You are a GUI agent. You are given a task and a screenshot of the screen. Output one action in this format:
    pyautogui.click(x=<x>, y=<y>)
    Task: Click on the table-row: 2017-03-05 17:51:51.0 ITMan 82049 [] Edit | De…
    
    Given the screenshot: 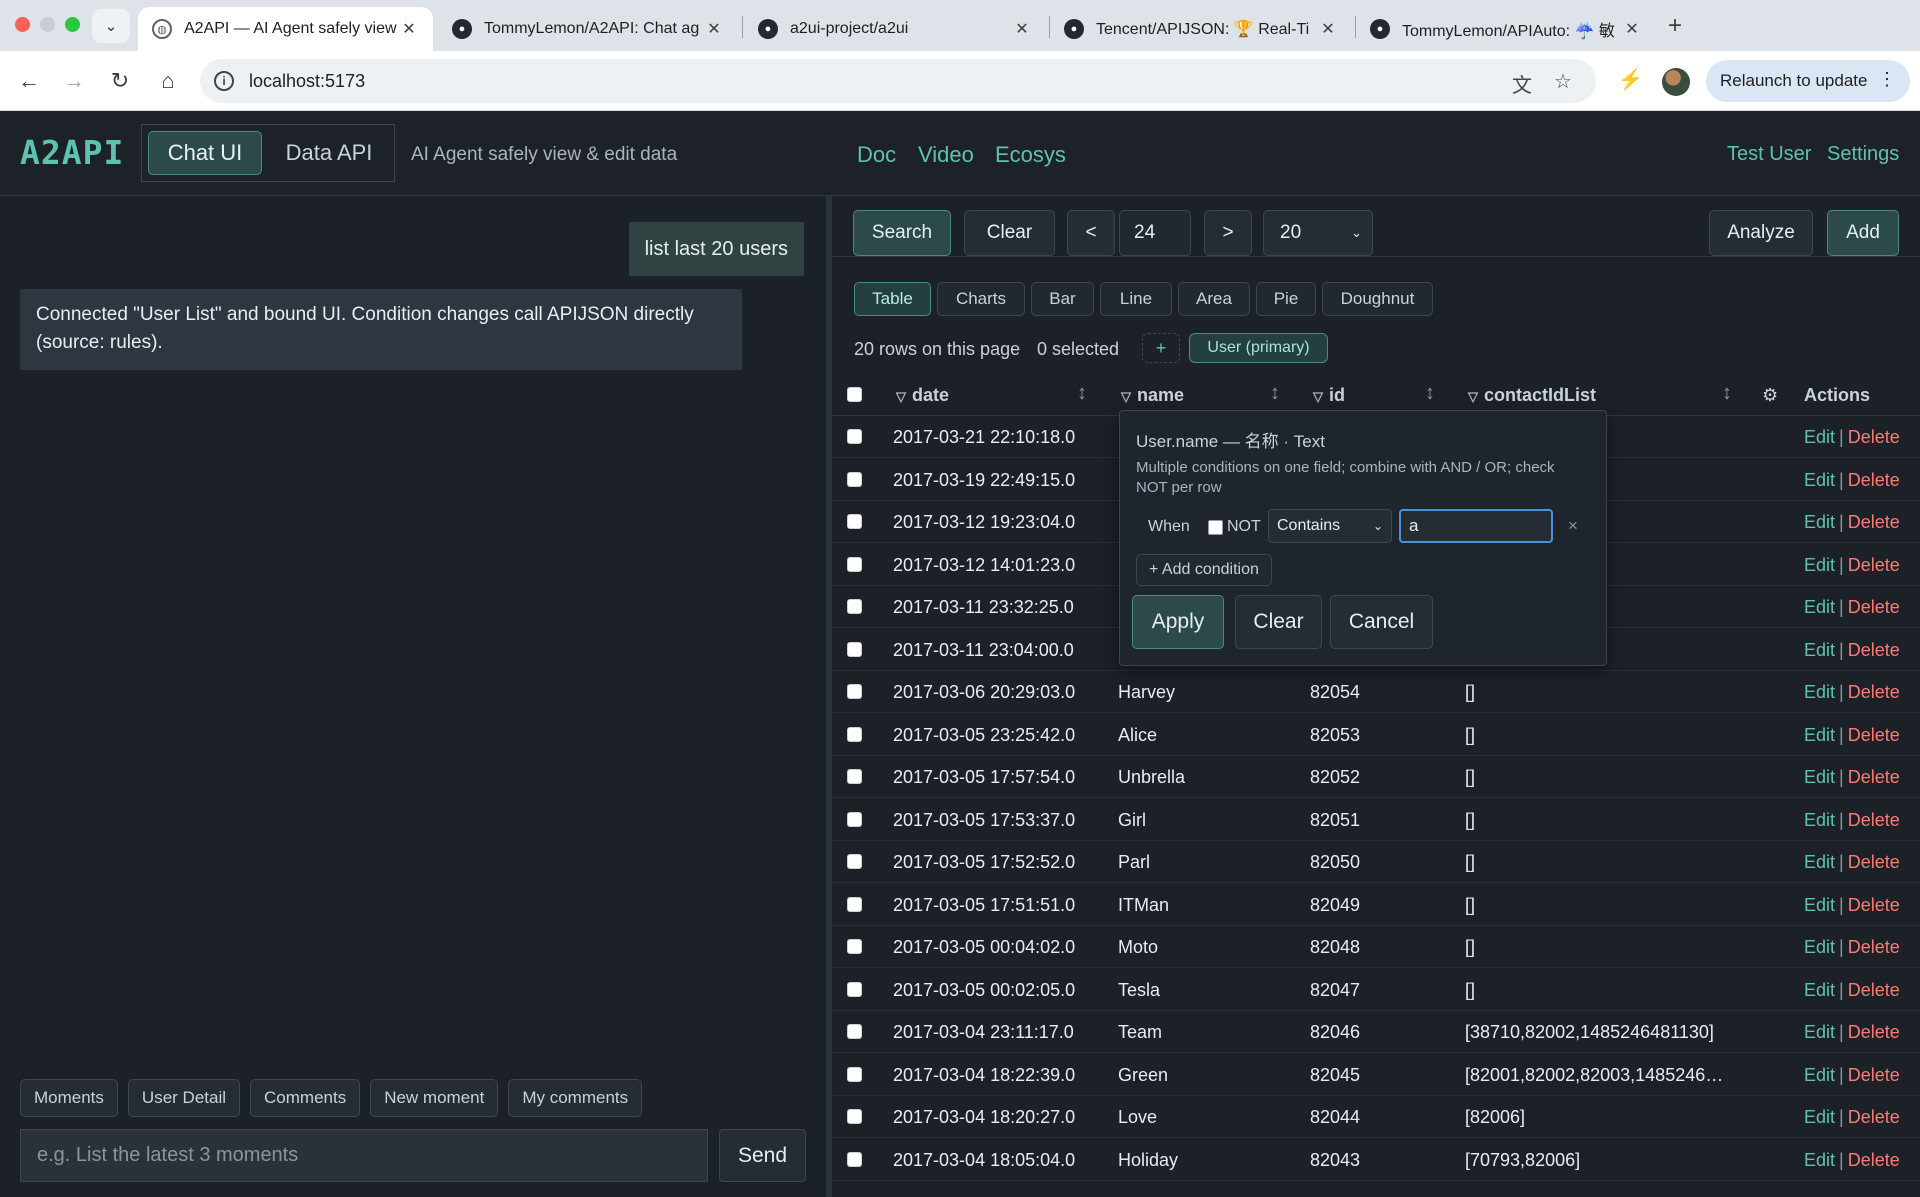 What is the action you would take?
    pyautogui.click(x=1376, y=905)
    